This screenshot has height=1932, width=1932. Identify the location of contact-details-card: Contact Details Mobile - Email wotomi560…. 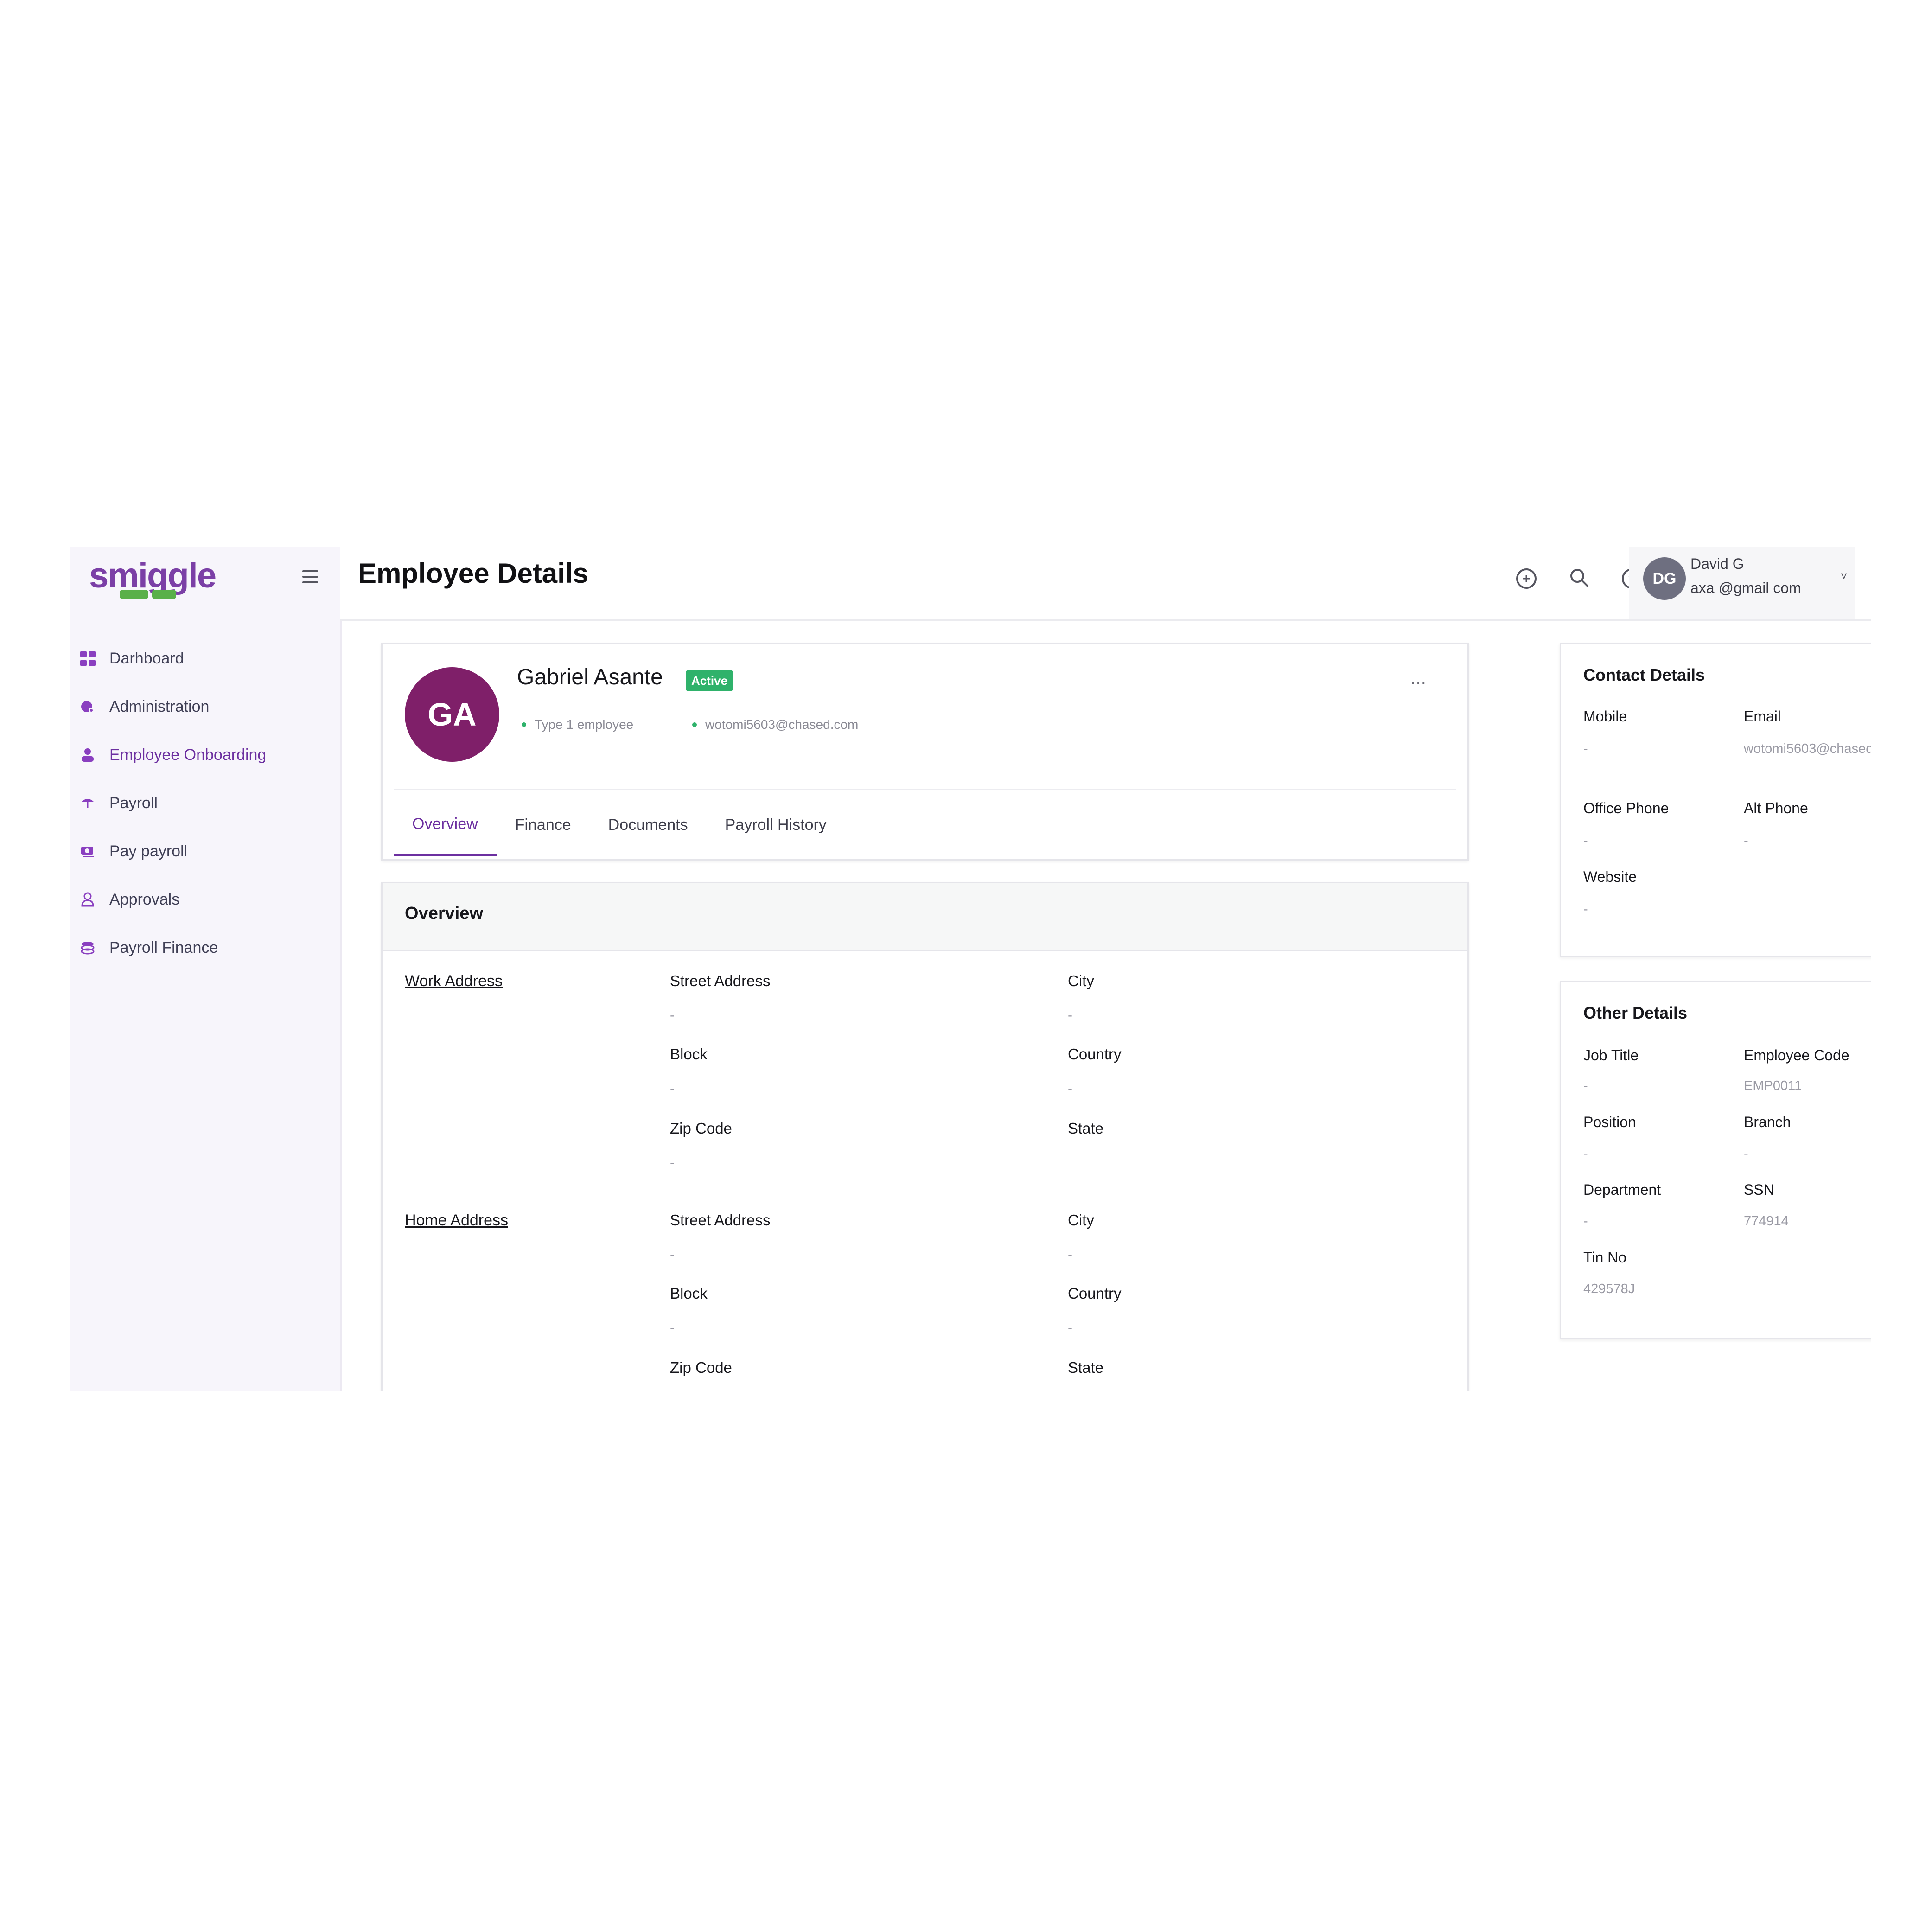
(1715, 800).